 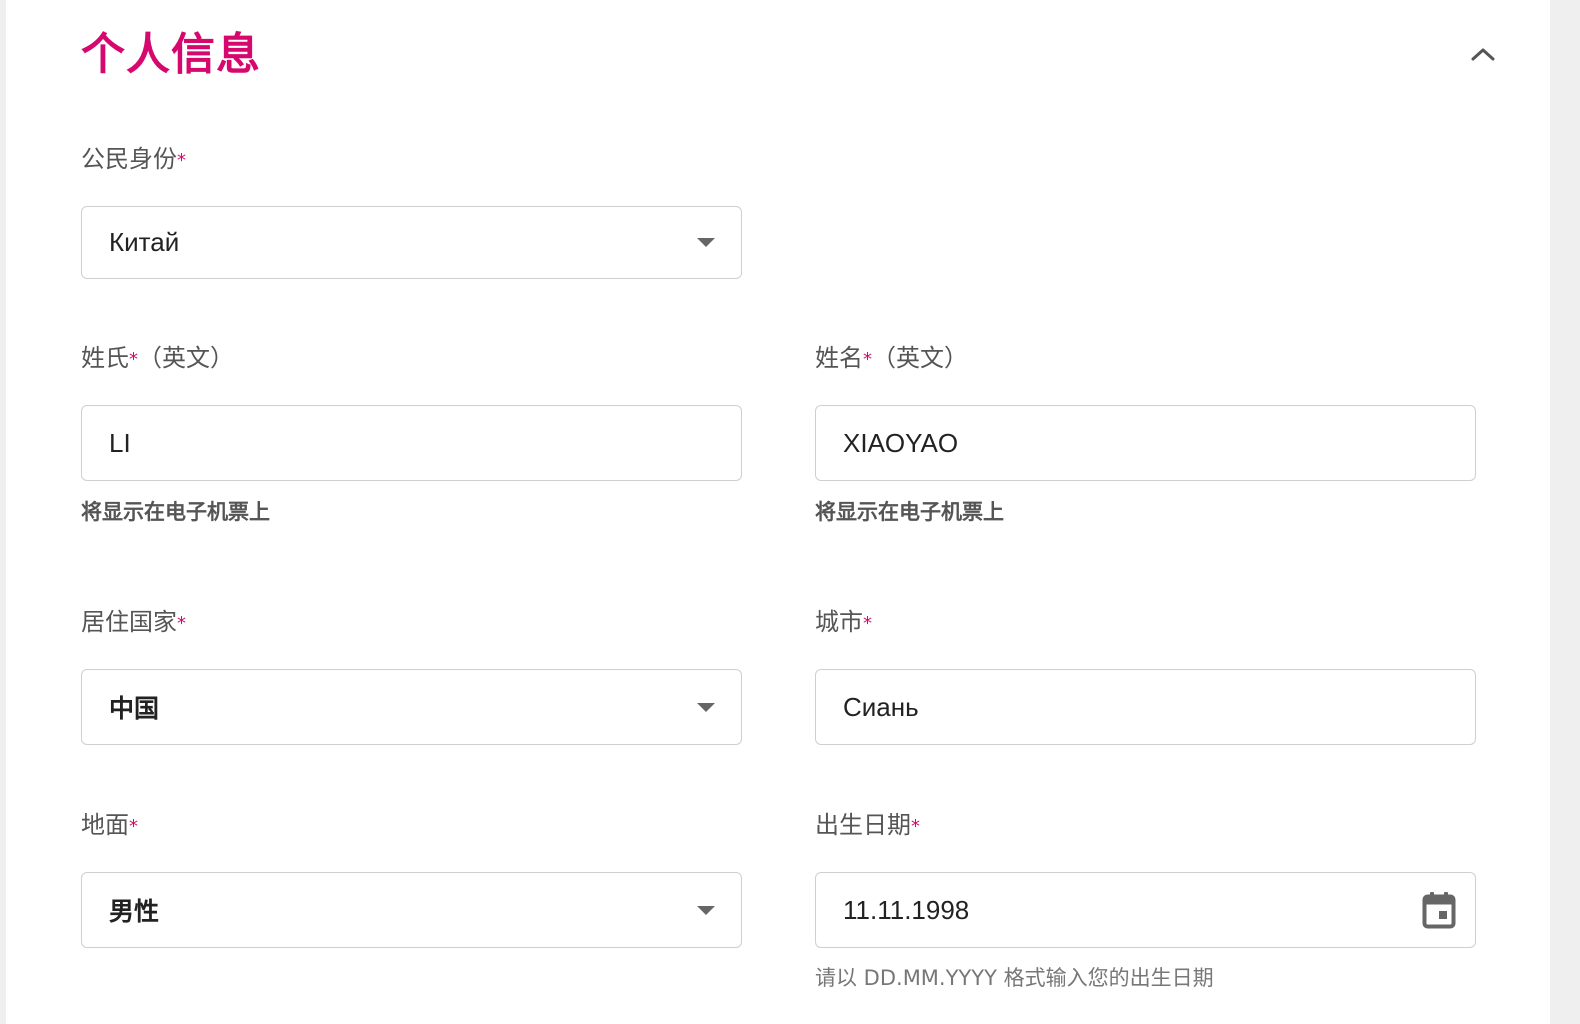 I want to click on gender-label: 地面*, so click(x=109, y=825).